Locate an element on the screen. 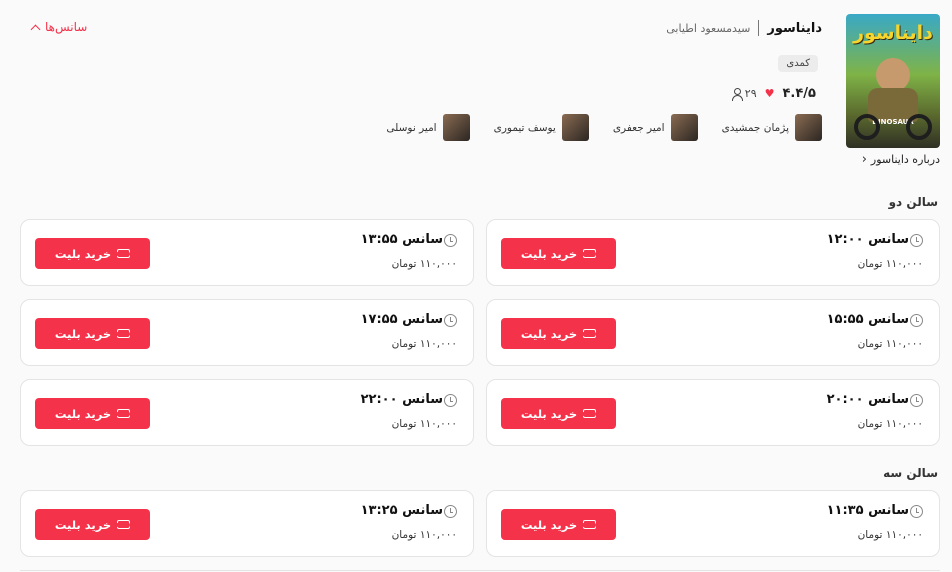 This screenshot has width=952, height=572. cast-item: امیر نوسلی is located at coordinates (428, 127).